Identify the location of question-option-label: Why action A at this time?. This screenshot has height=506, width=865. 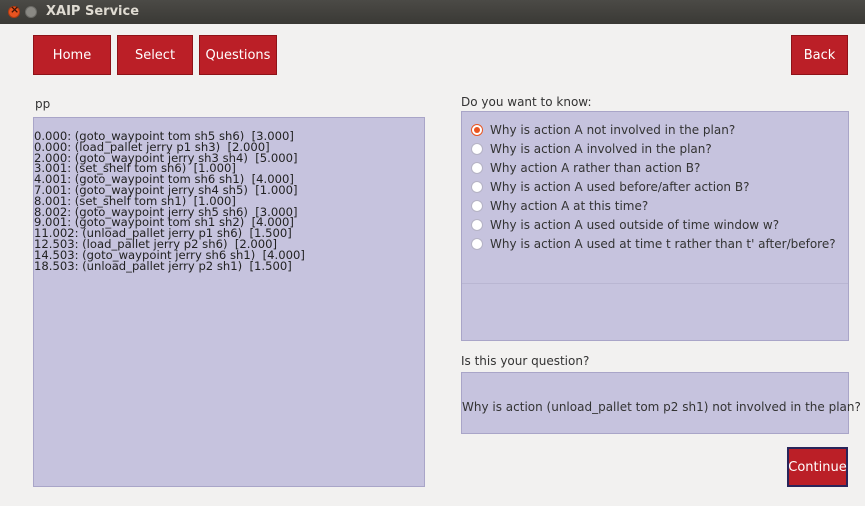
(569, 206).